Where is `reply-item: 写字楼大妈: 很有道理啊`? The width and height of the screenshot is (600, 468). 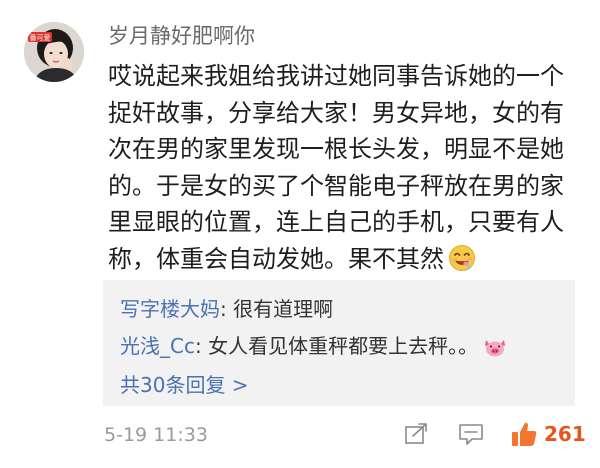 reply-item: 写字楼大妈: 很有道理啊 is located at coordinates (226, 307).